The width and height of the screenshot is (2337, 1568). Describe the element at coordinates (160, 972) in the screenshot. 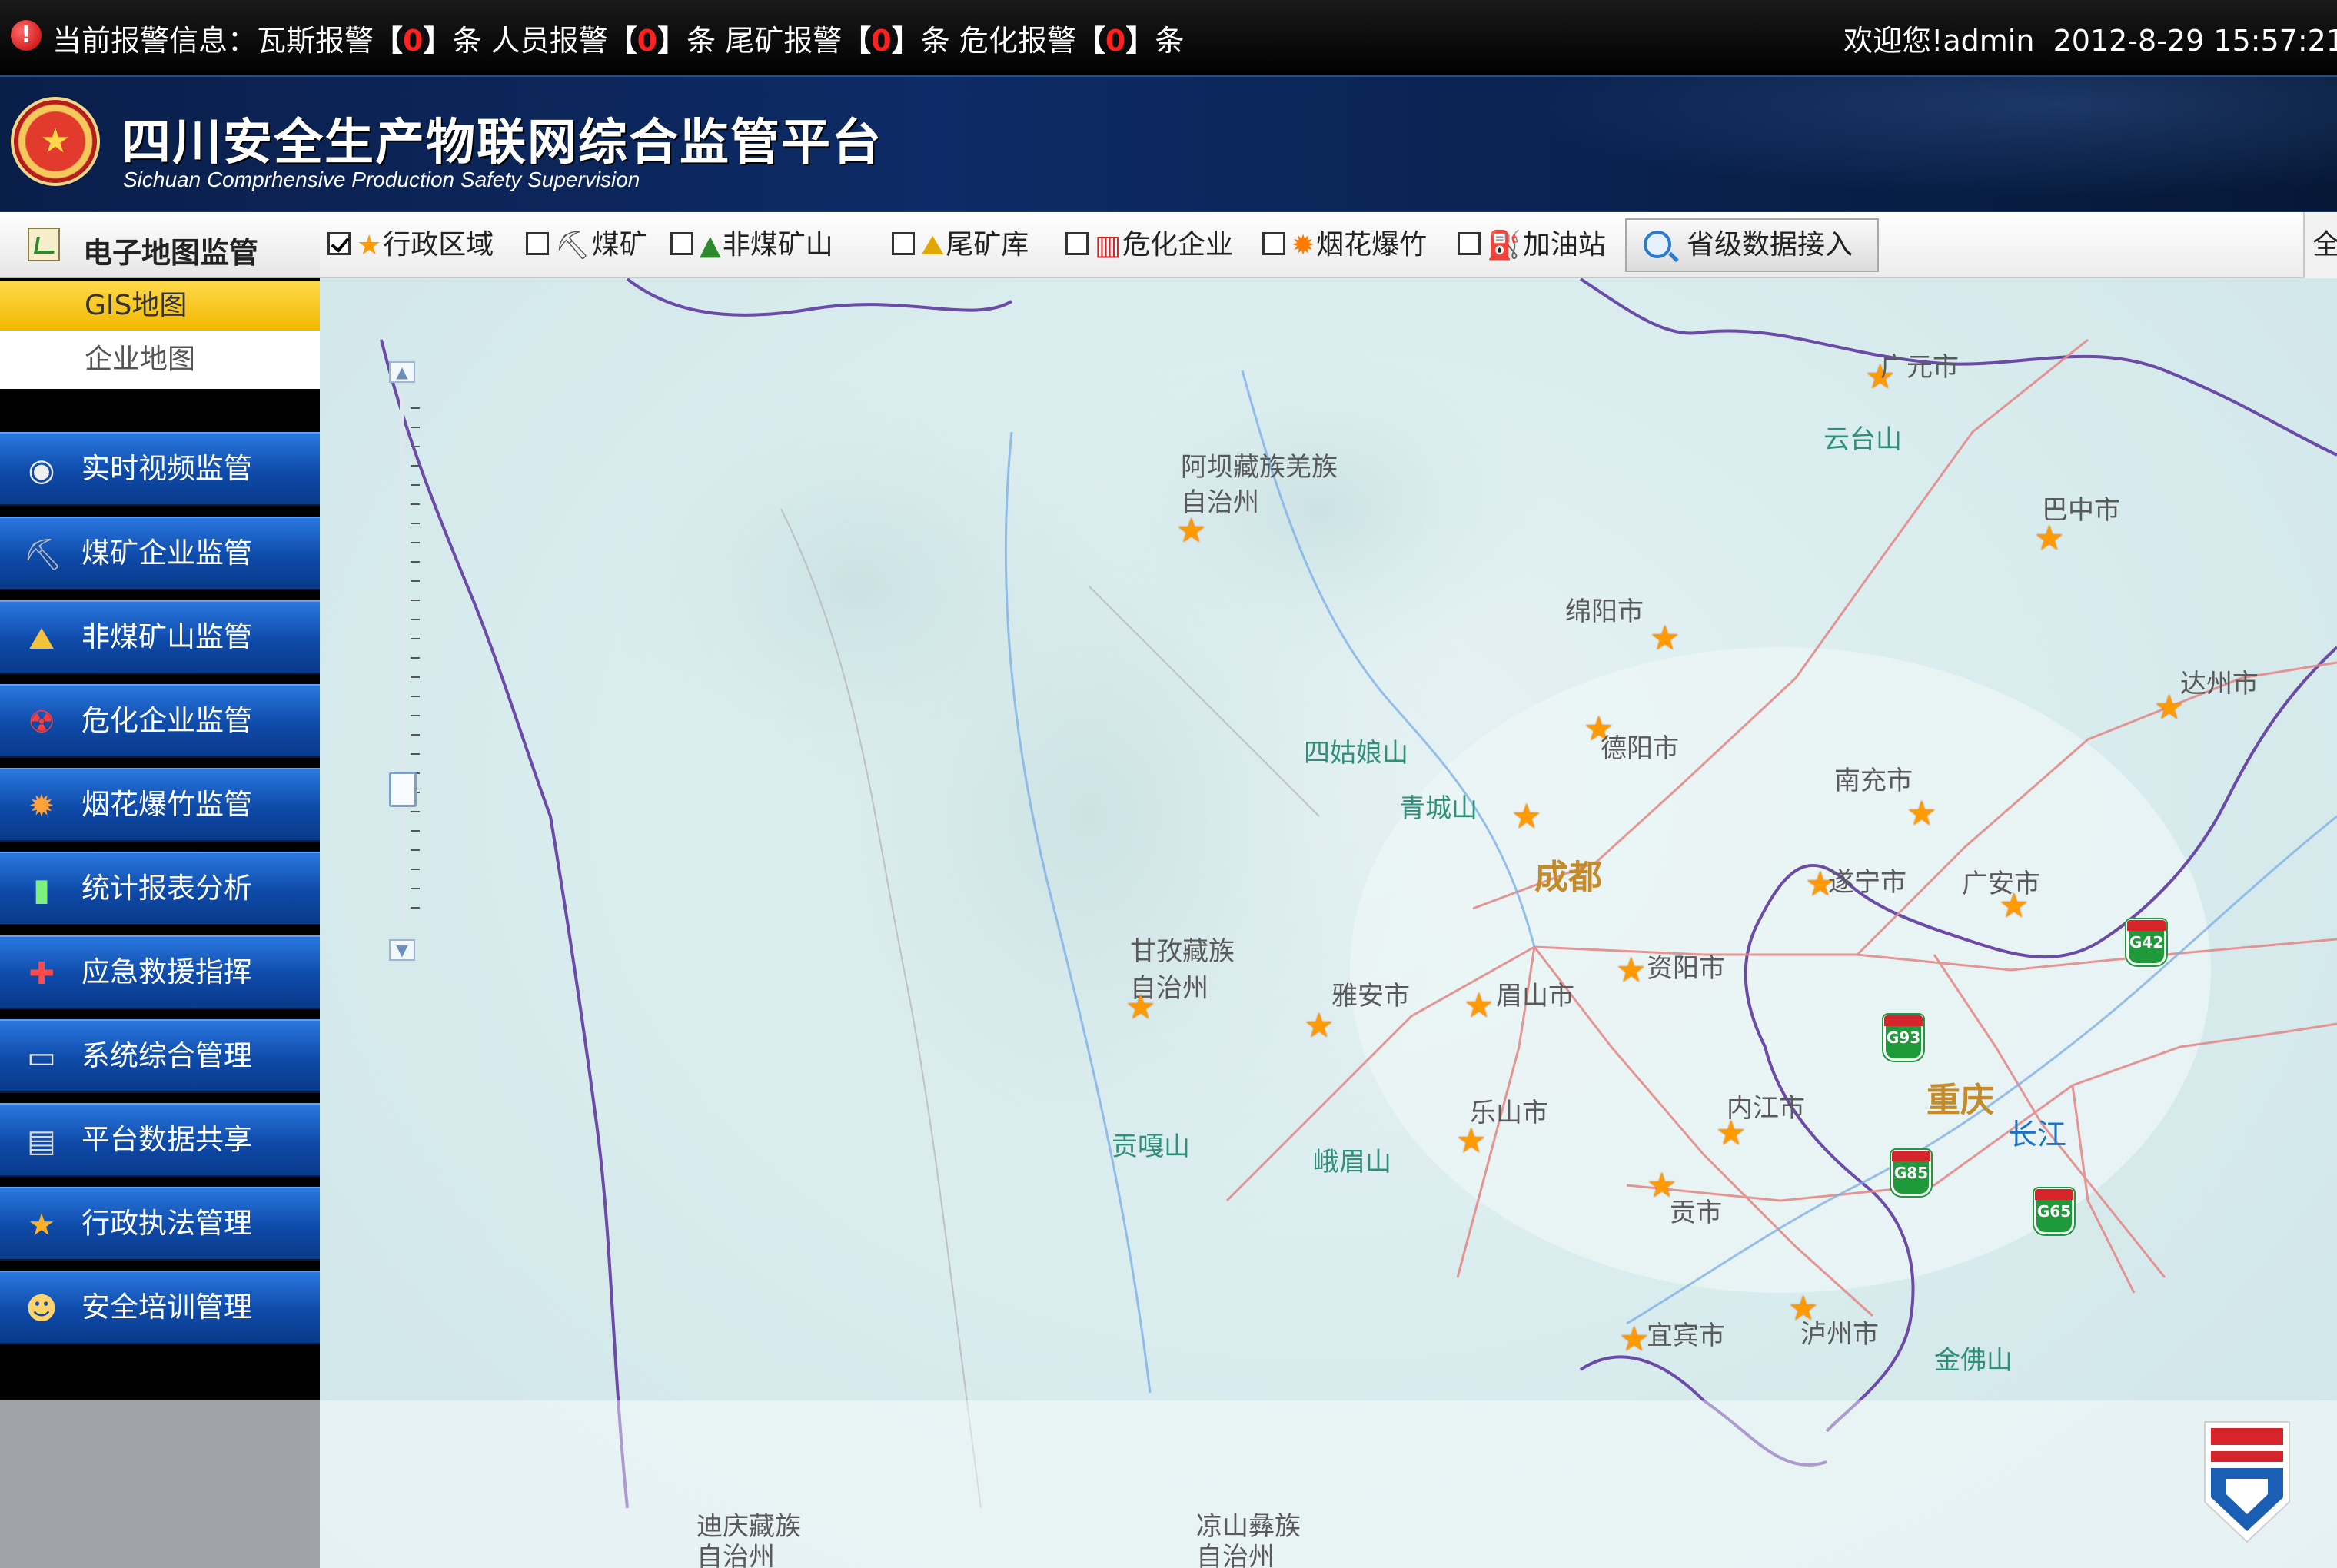

I see `sidebar-item-rescue: ✚ 应急救援指挥` at that location.